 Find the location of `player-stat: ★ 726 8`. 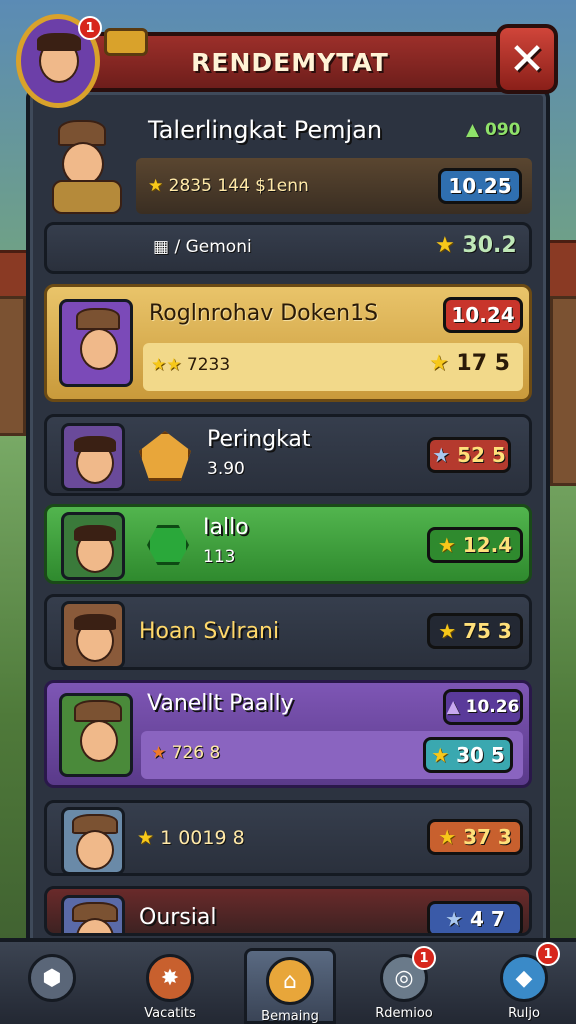

player-stat: ★ 726 8 is located at coordinates (186, 753).